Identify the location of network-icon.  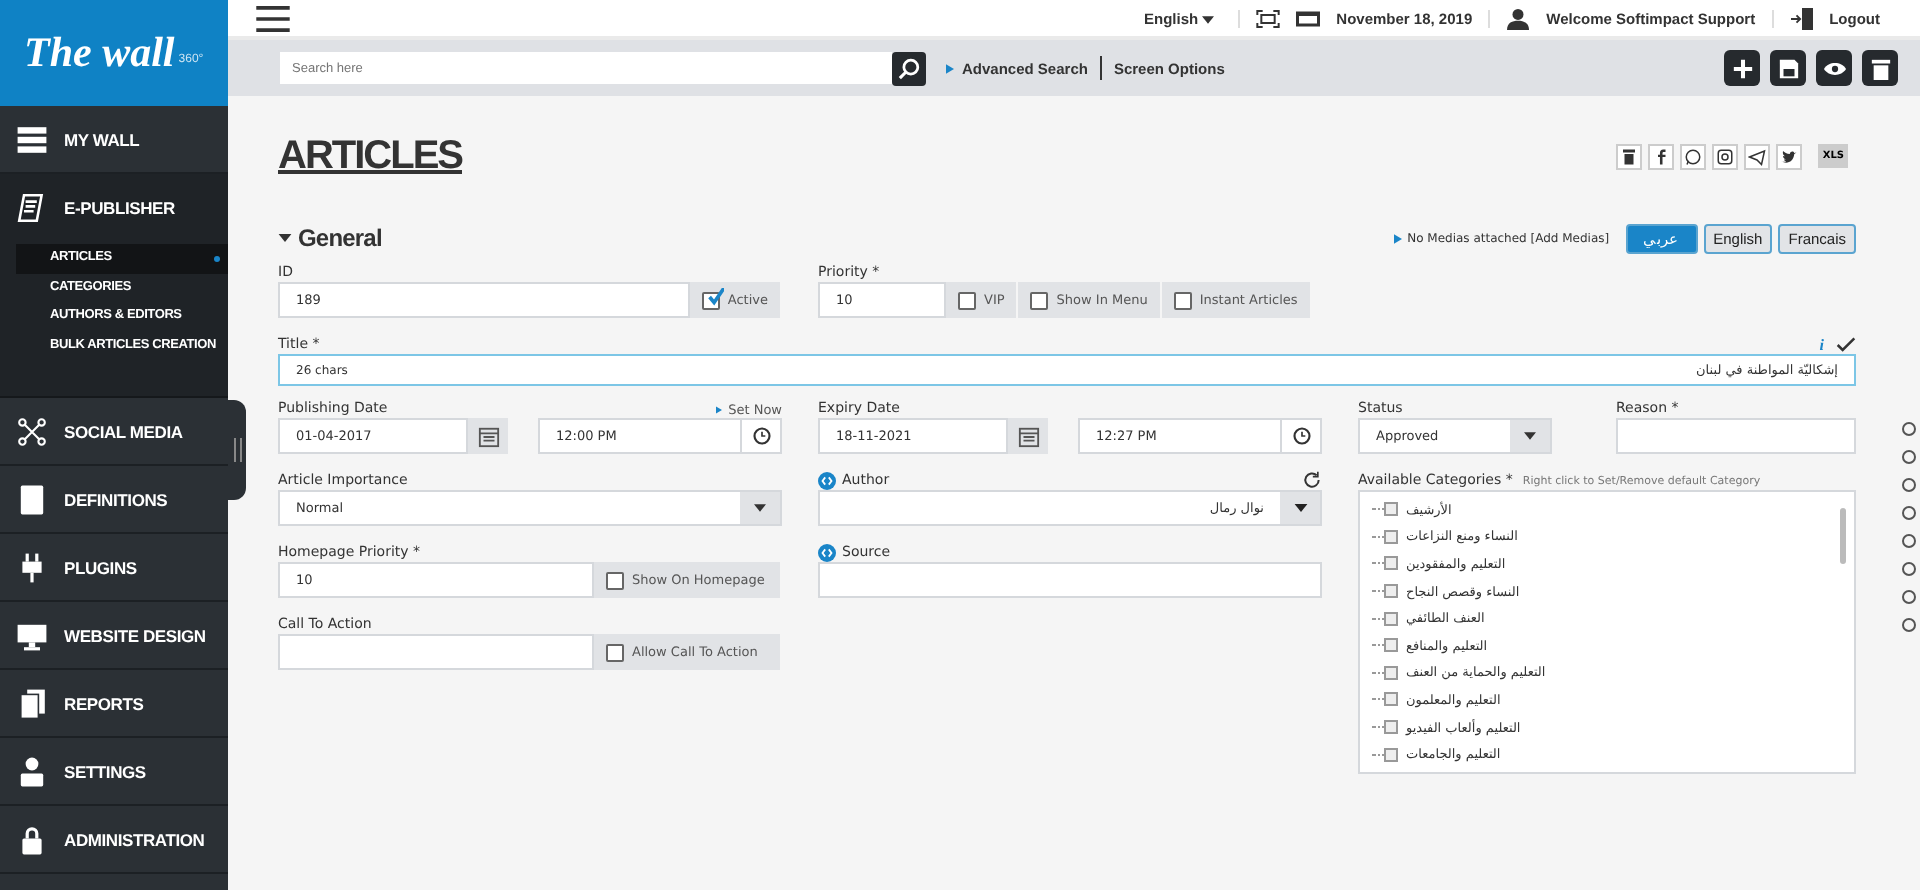
(32, 431).